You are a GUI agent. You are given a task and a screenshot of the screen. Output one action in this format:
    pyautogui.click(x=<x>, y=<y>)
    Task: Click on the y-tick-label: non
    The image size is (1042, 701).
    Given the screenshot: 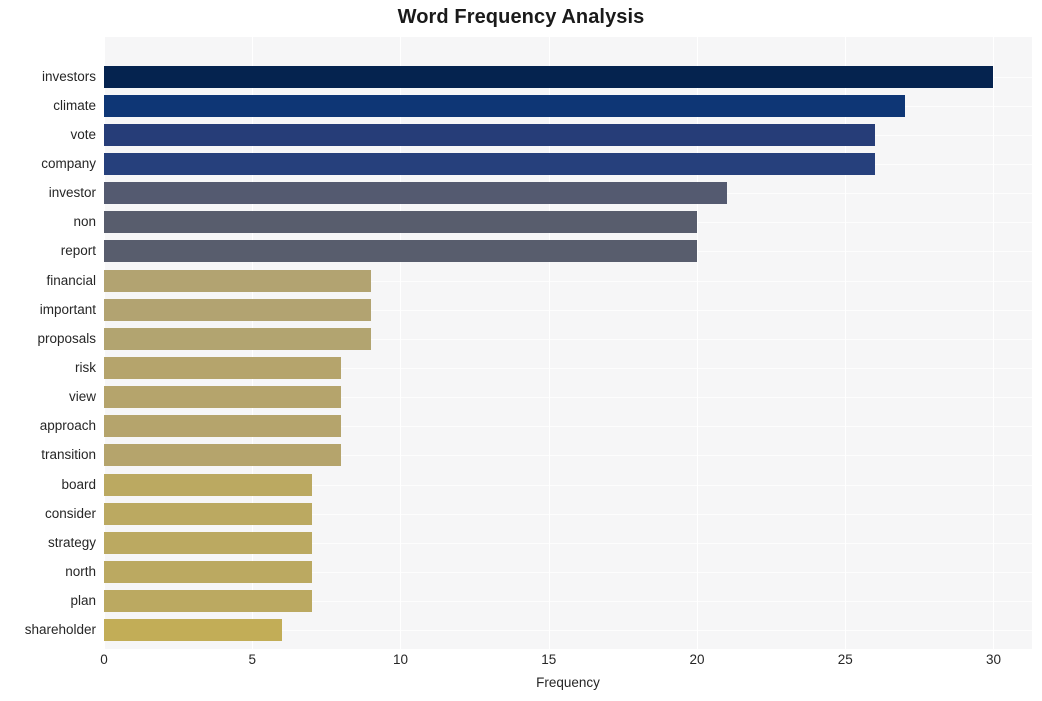 What is the action you would take?
    pyautogui.click(x=84, y=221)
    